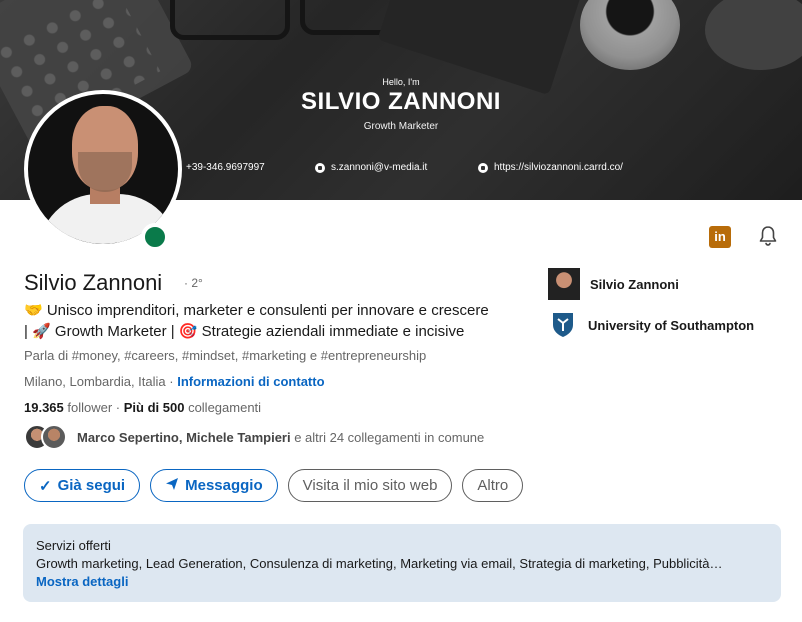 Image resolution: width=802 pixels, height=622 pixels. Describe the element at coordinates (564, 284) in the screenshot. I see `company-logo` at that location.